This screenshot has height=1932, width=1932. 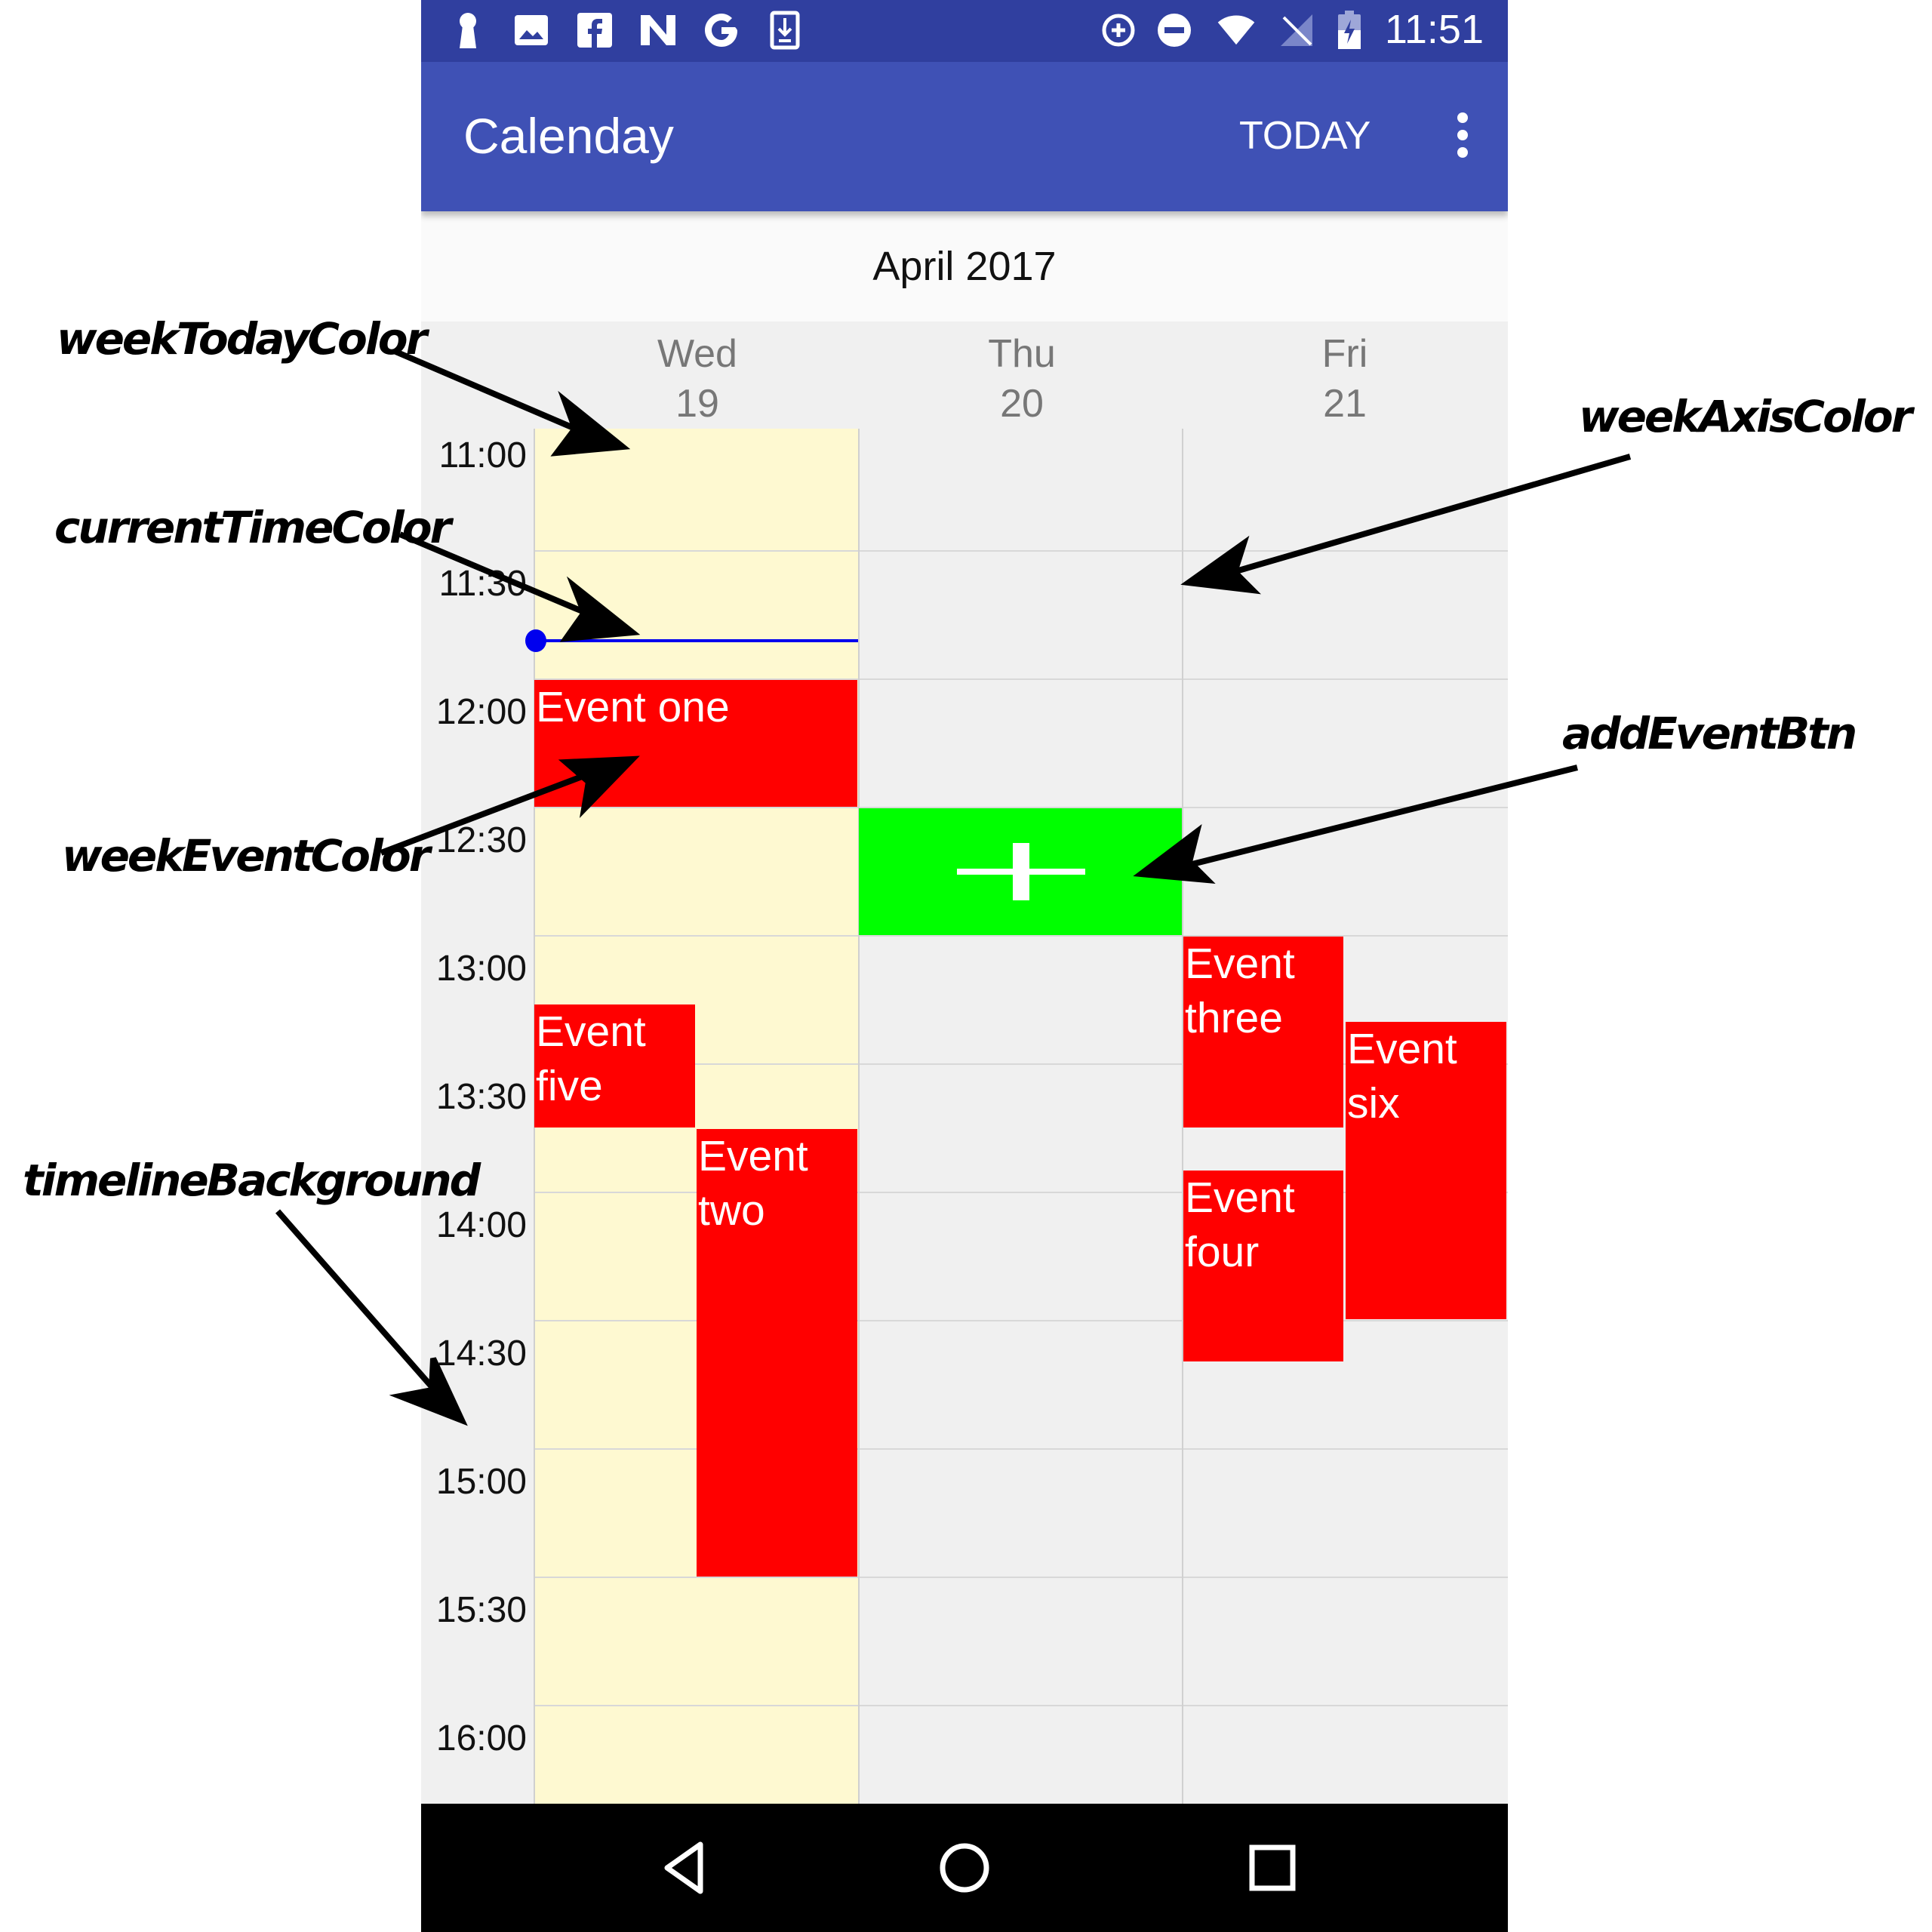 What do you see at coordinates (1426, 1170) in the screenshot?
I see `event-block: Event six` at bounding box center [1426, 1170].